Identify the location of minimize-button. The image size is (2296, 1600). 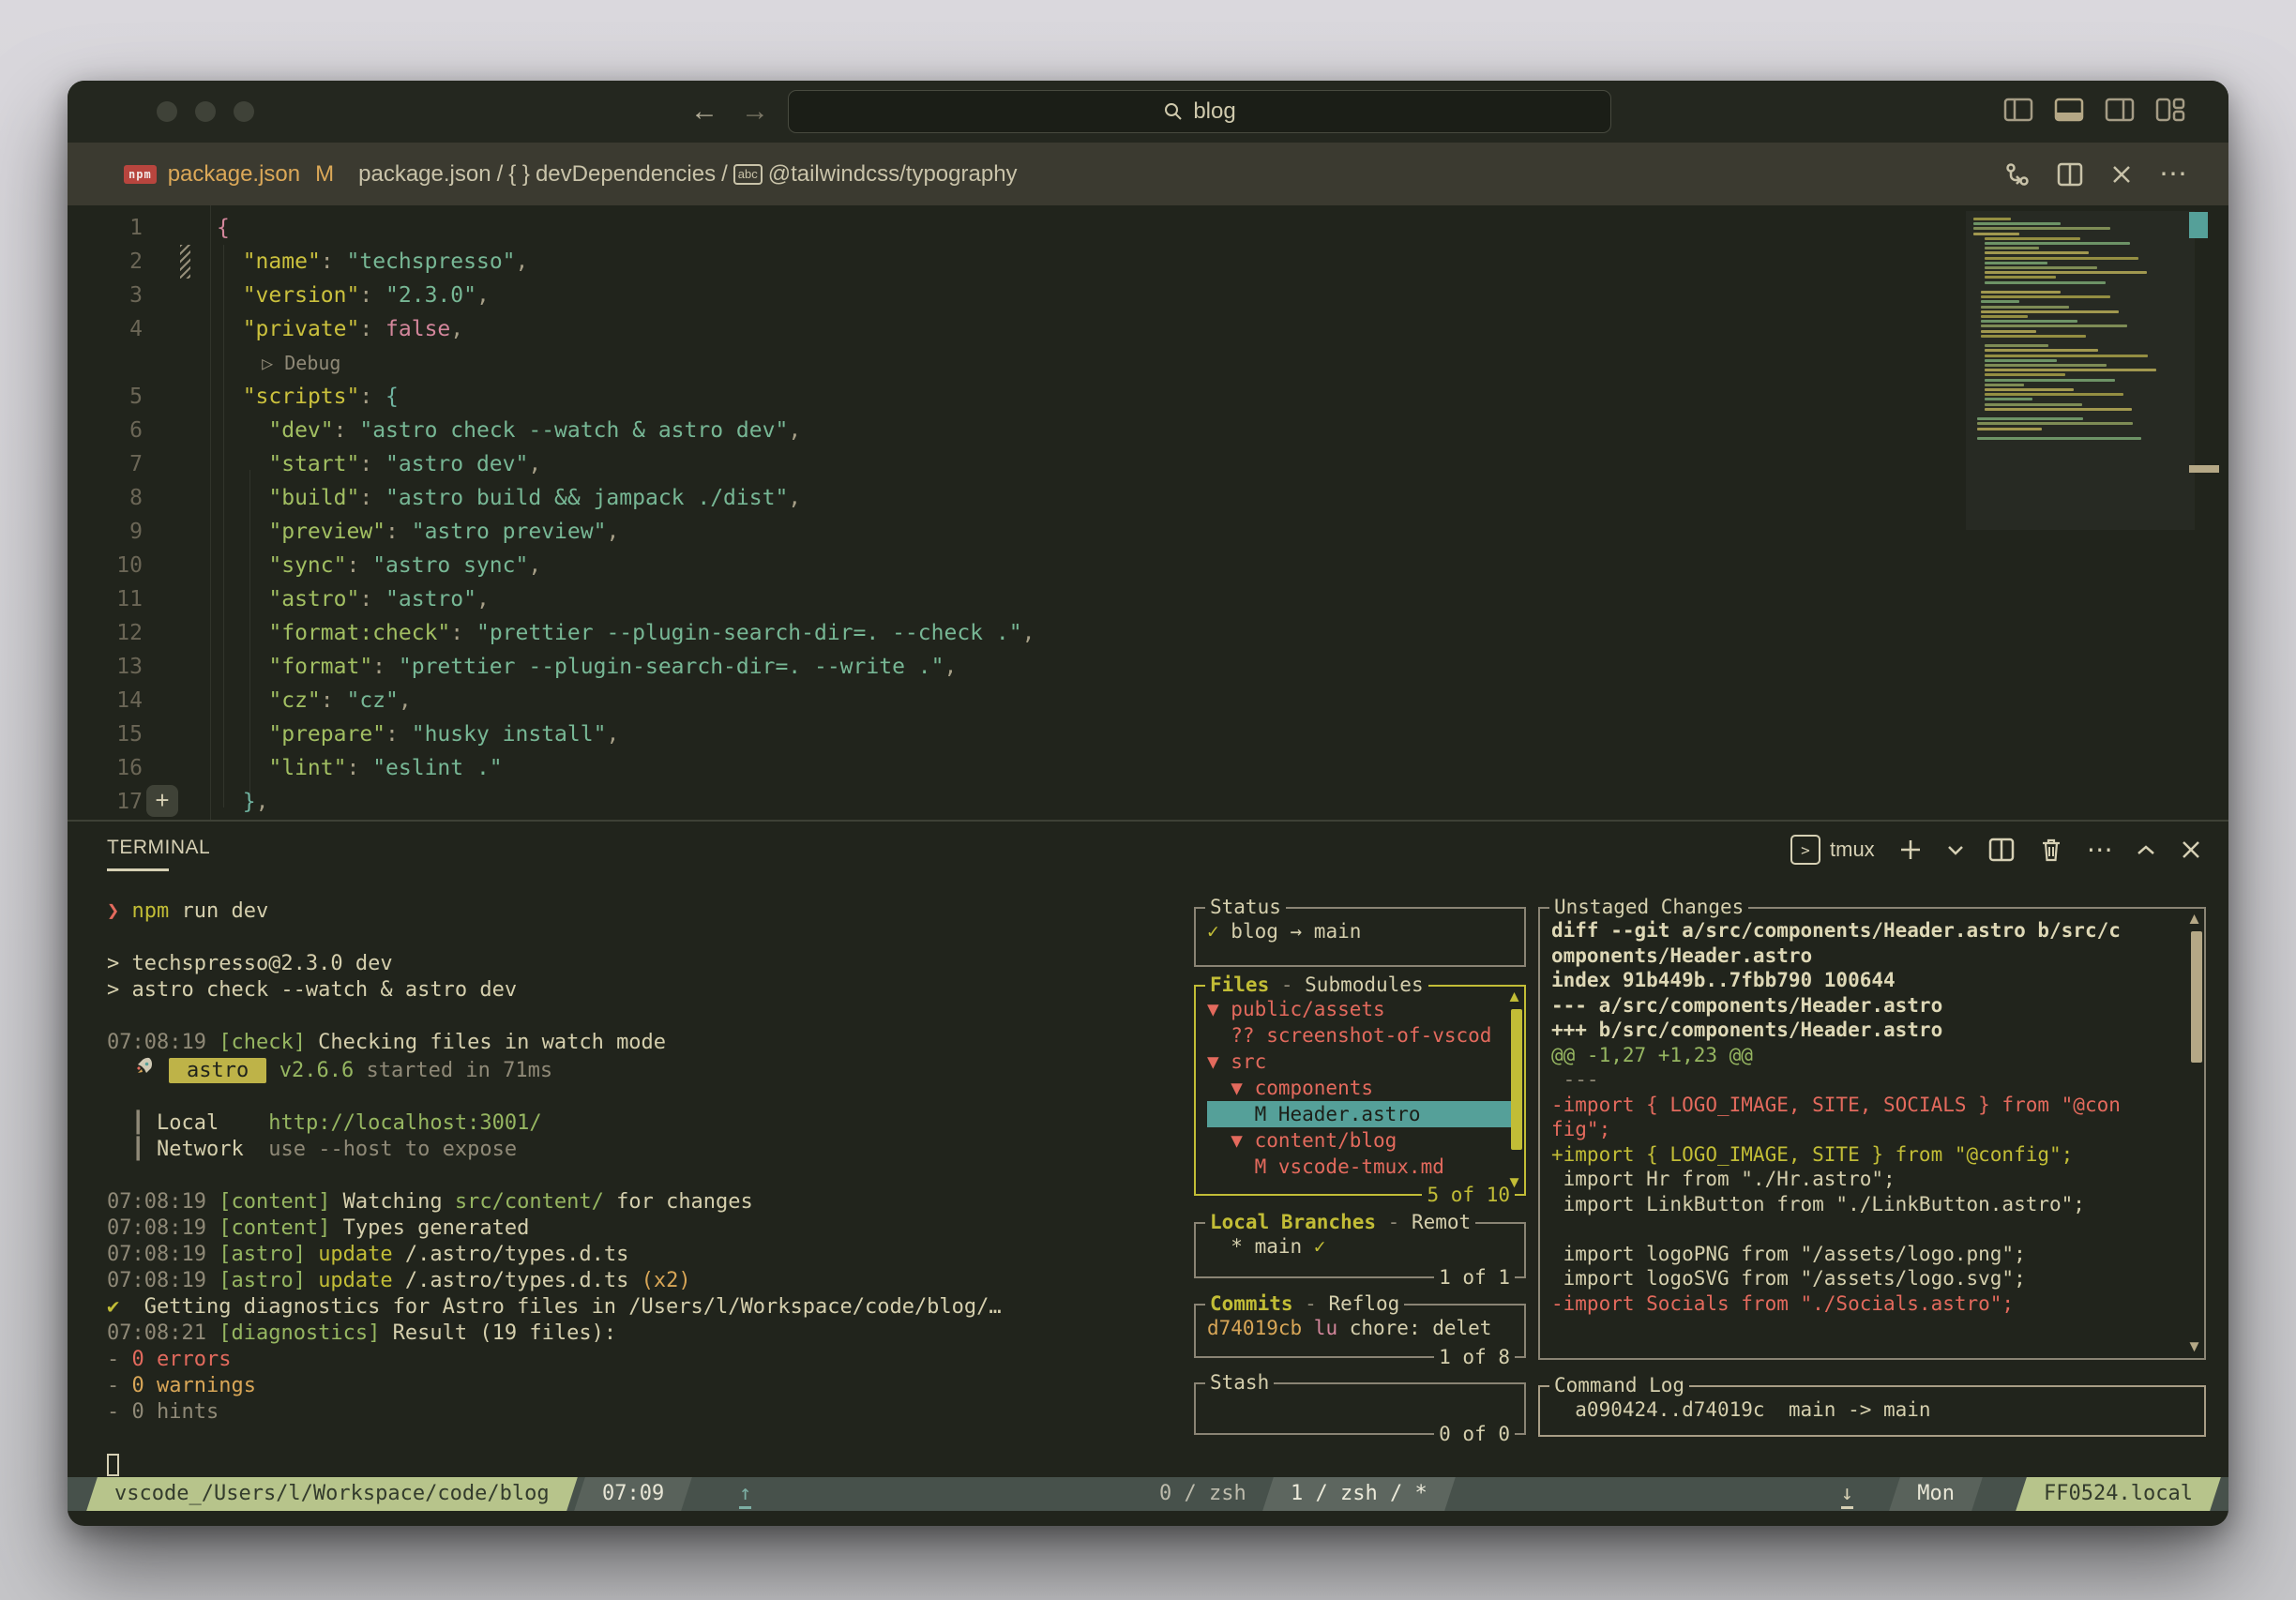
(205, 111).